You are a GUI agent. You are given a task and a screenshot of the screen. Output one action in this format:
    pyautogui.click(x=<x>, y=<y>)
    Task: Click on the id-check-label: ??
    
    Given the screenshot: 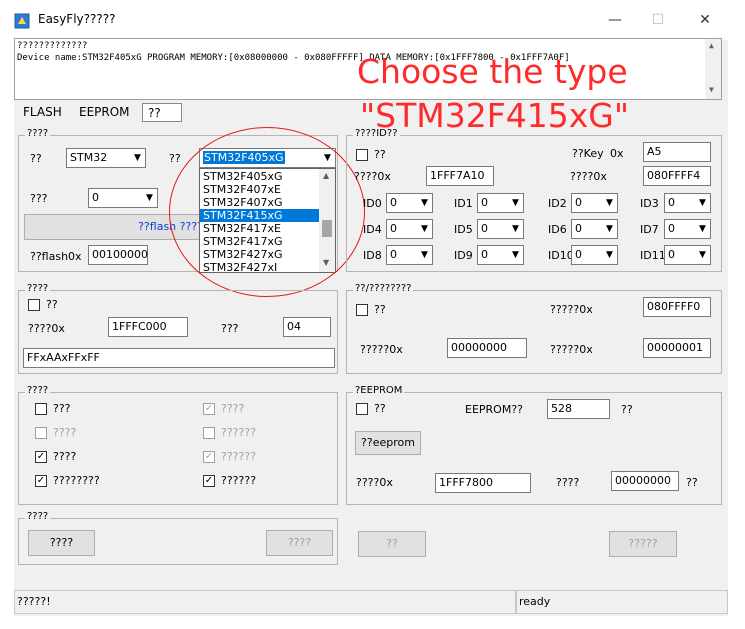 What is the action you would take?
    pyautogui.click(x=380, y=154)
    